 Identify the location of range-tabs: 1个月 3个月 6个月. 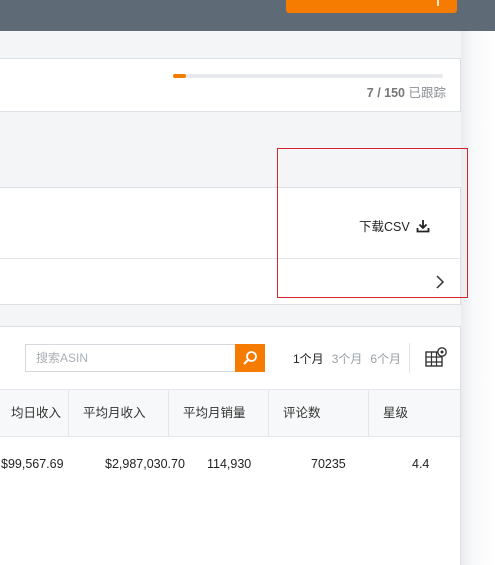
(347, 358).